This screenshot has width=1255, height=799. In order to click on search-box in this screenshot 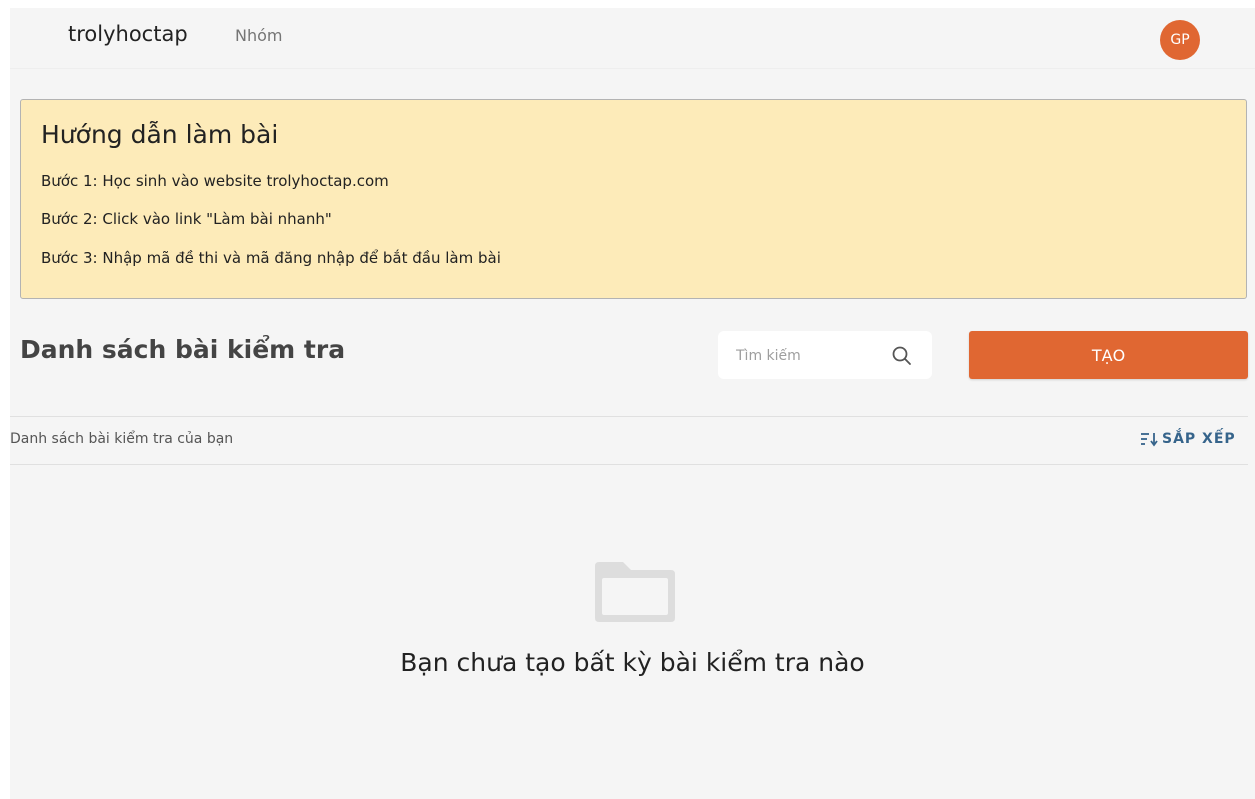, I will do `click(825, 355)`.